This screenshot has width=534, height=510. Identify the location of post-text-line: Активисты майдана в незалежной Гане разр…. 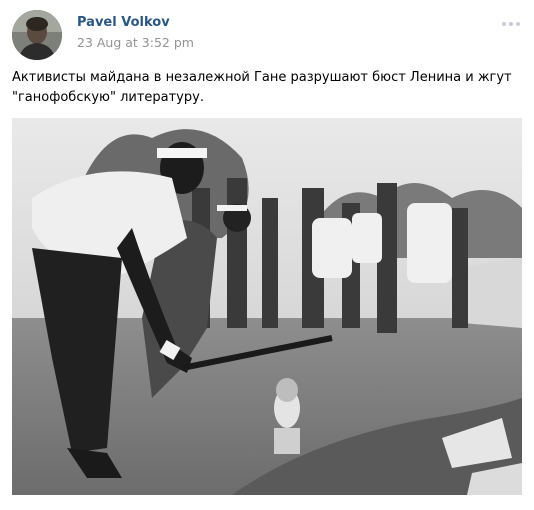
(262, 77).